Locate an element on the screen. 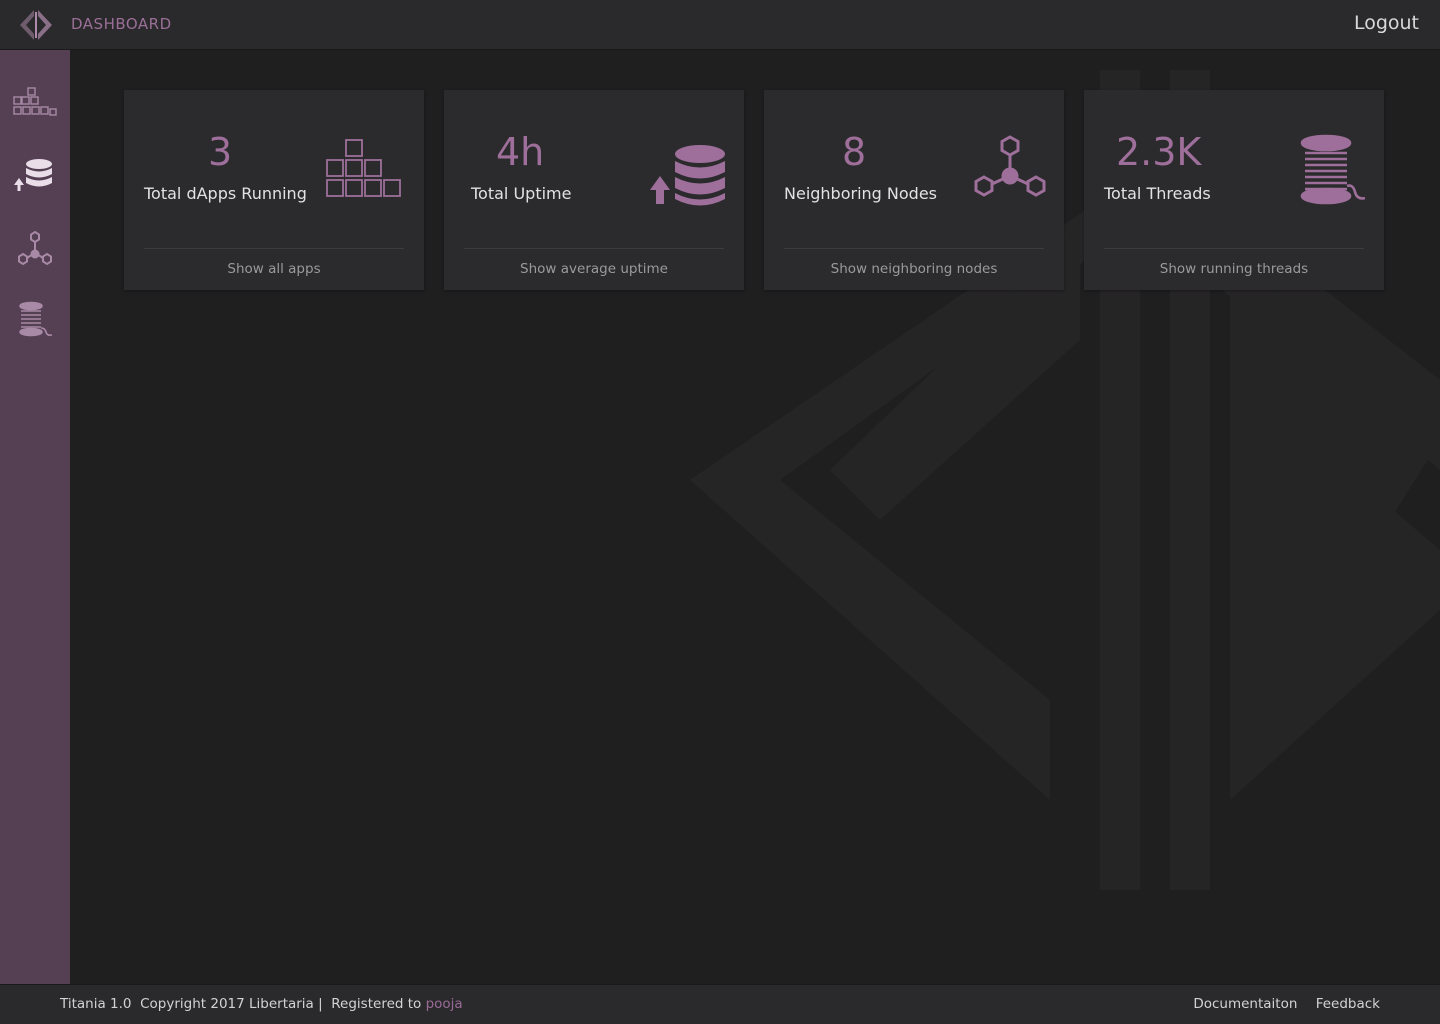  libertaria-logo-icon is located at coordinates (36, 25).